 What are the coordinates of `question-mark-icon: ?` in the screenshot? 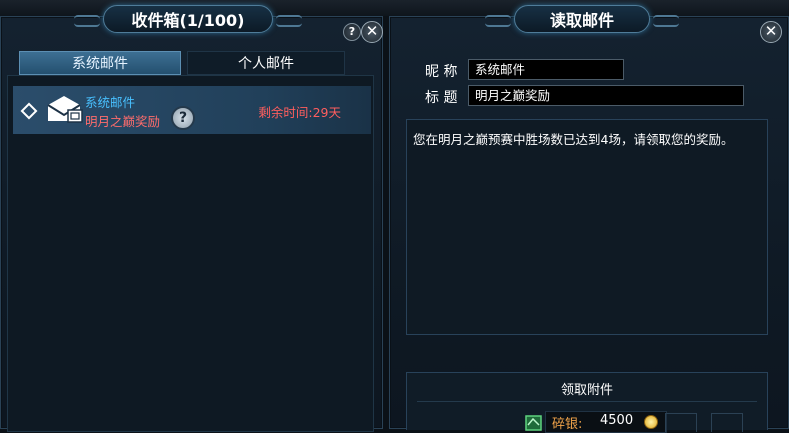 It's located at (183, 118).